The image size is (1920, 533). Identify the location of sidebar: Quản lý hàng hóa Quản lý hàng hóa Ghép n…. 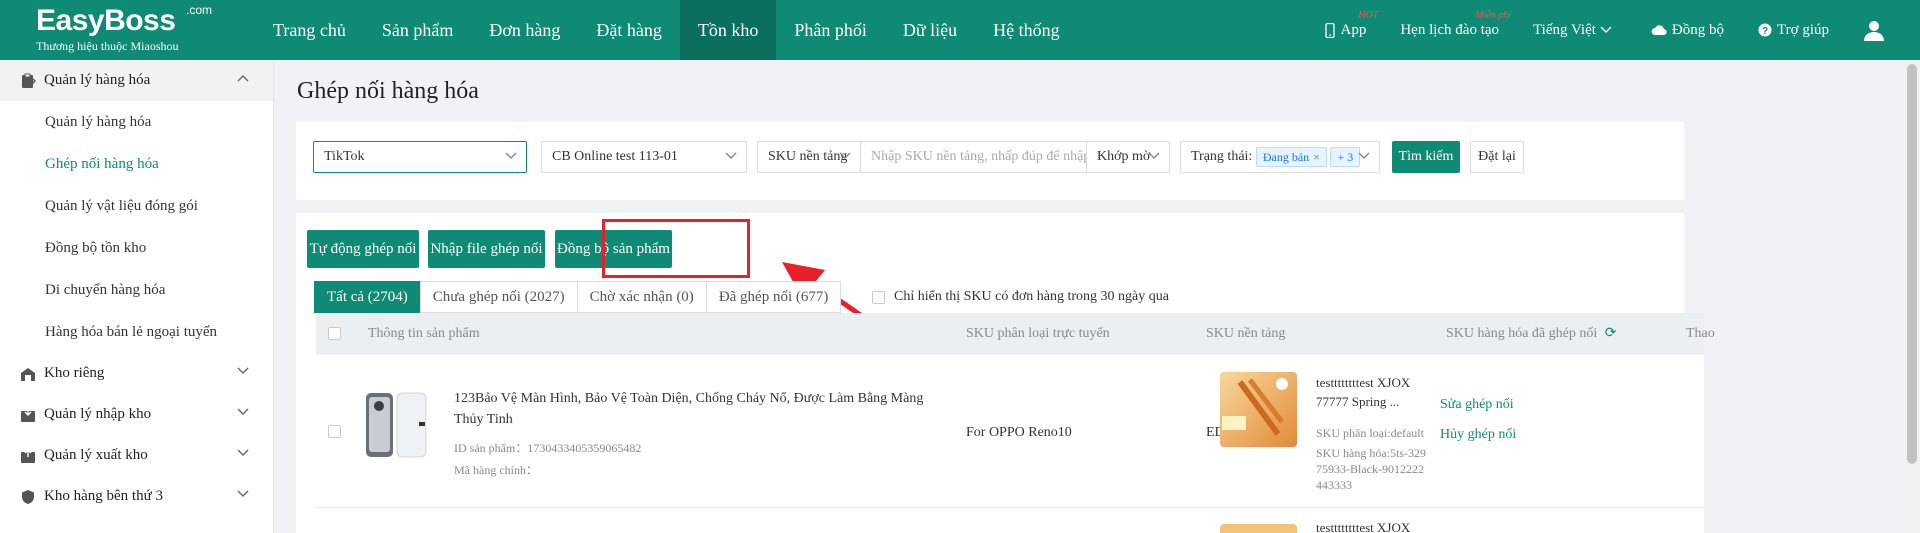
(137, 296).